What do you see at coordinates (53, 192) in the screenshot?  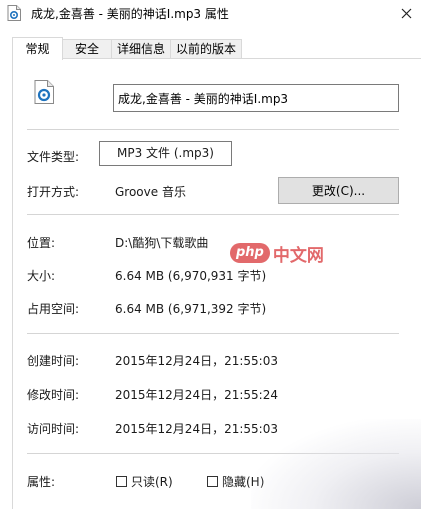 I see `open-with-label: 打开方式:` at bounding box center [53, 192].